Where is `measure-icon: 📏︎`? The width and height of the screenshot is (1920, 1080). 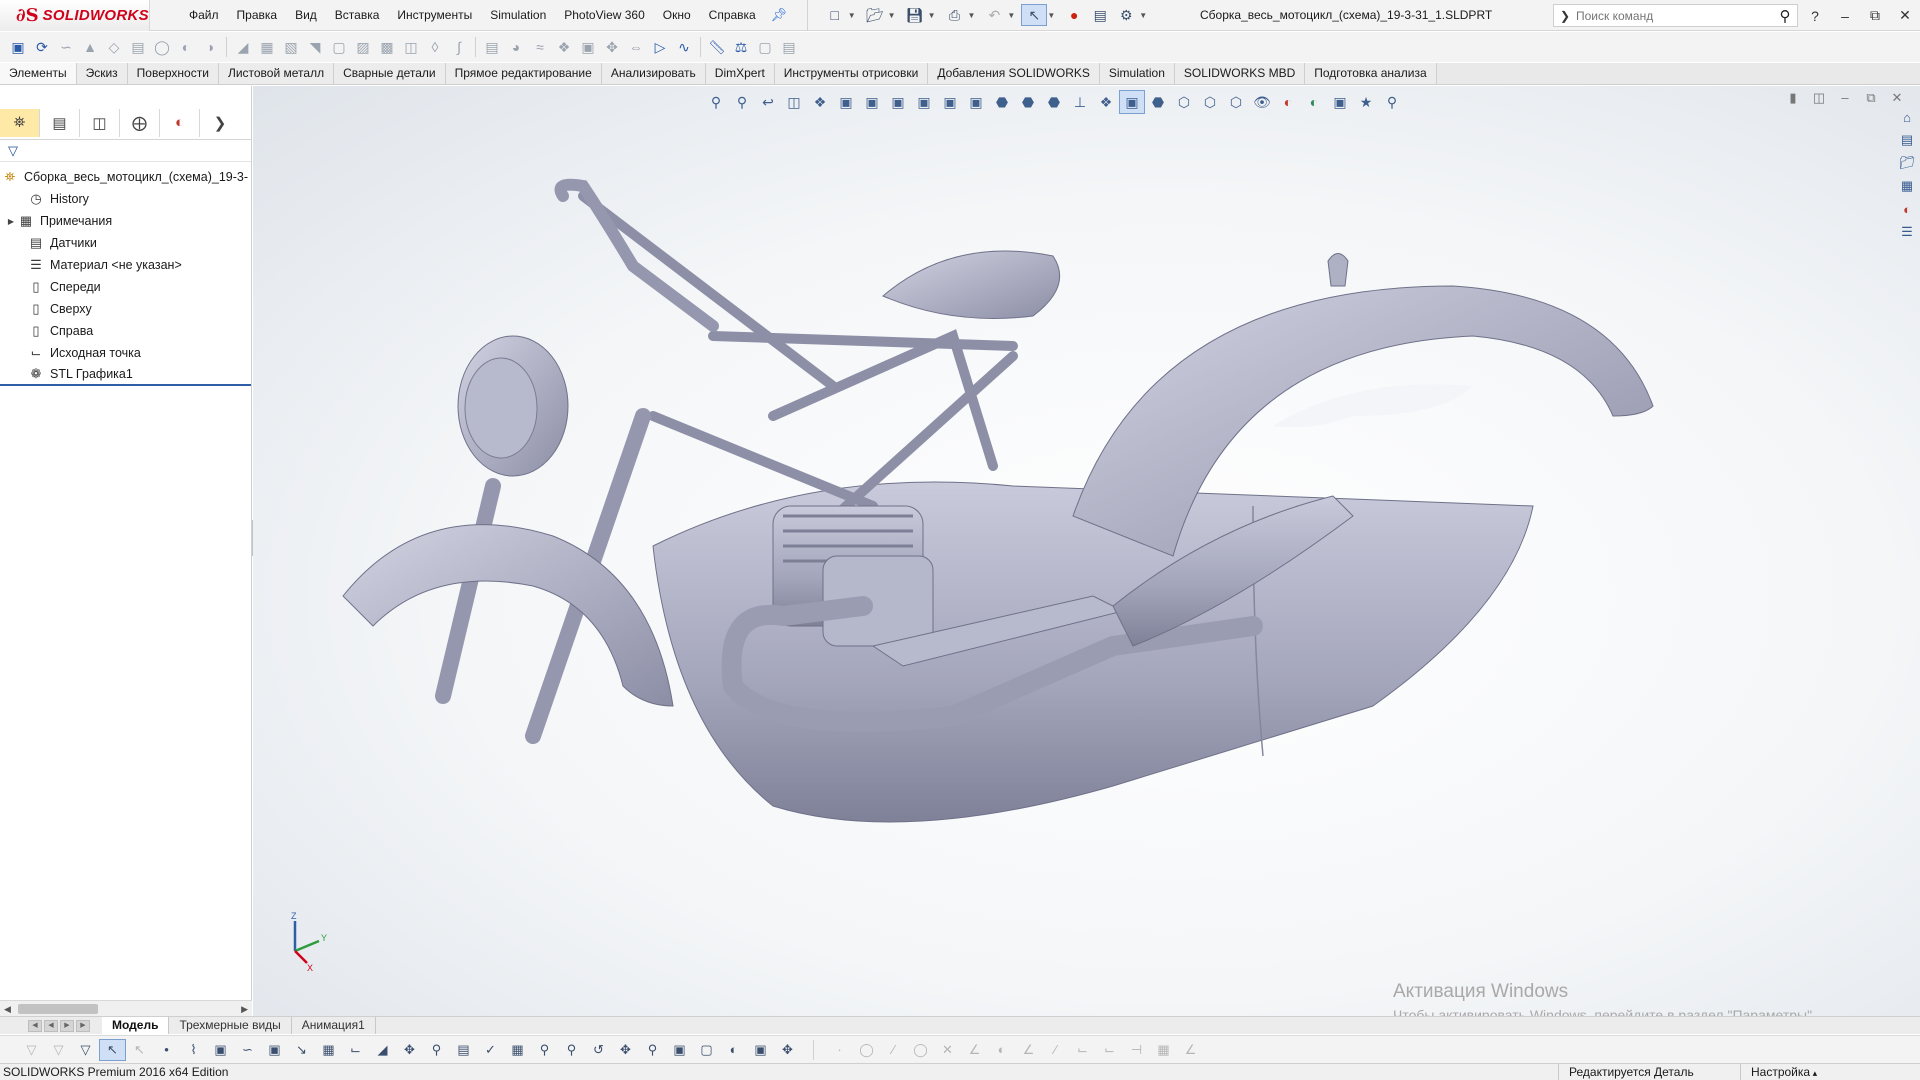
measure-icon: 📏︎ is located at coordinates (717, 47).